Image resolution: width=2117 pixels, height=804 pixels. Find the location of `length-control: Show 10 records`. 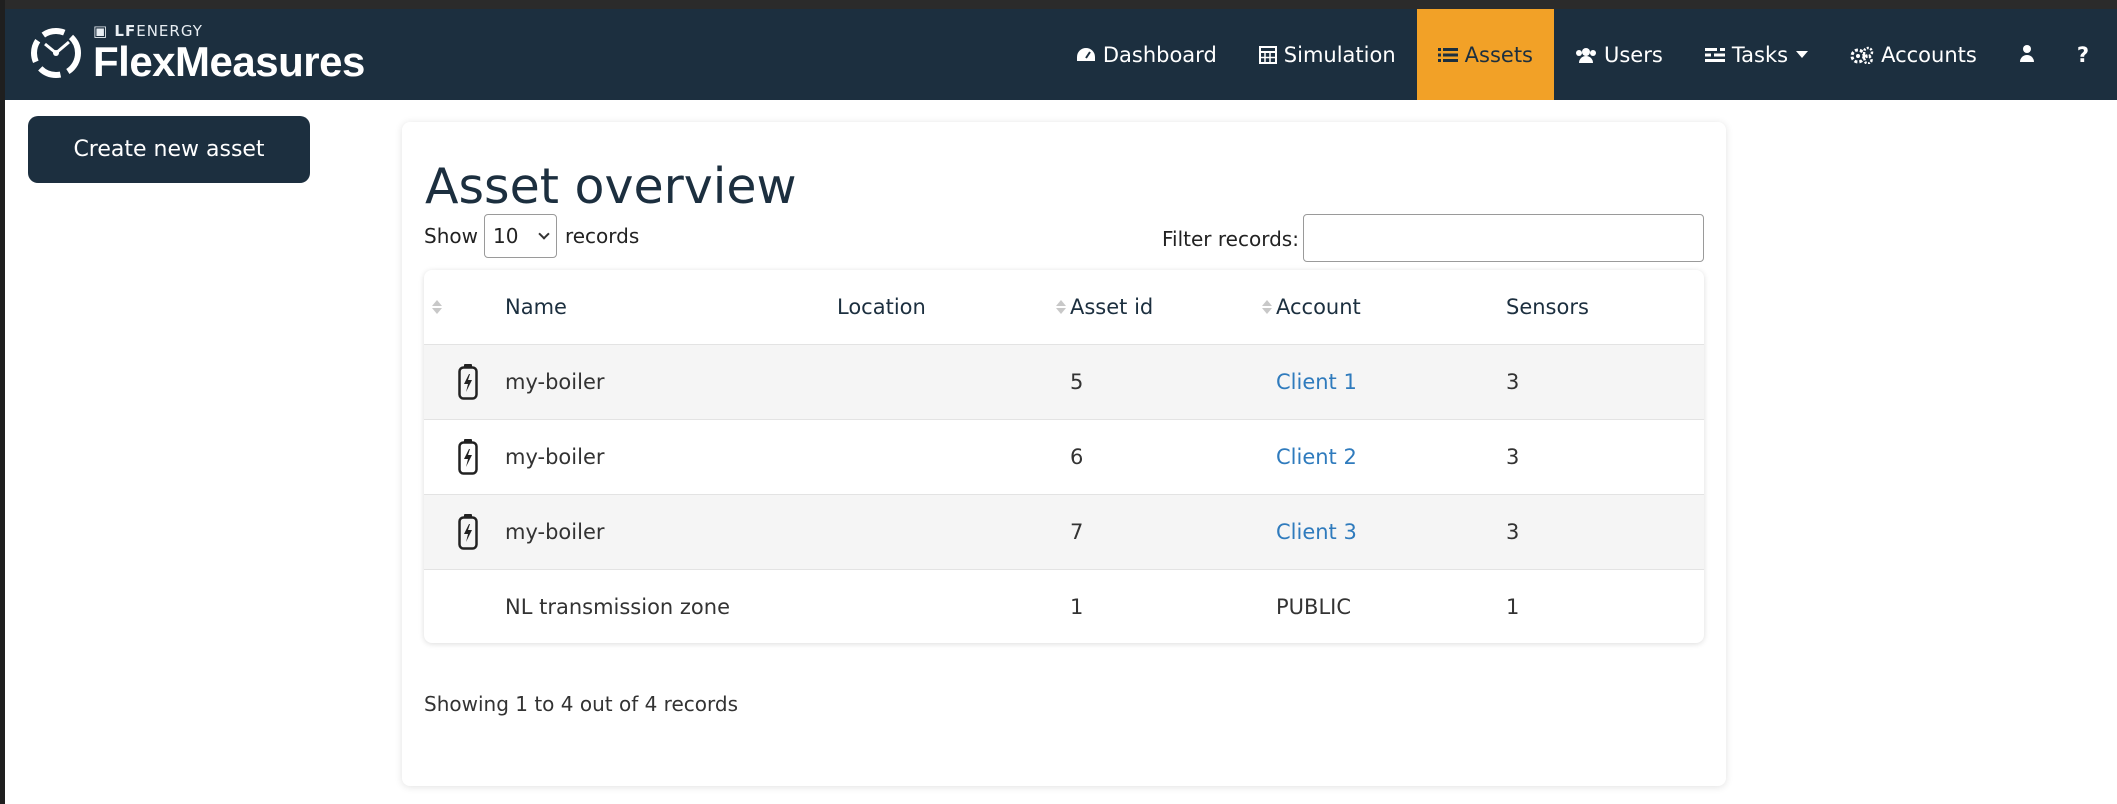

length-control: Show 10 records is located at coordinates (531, 236).